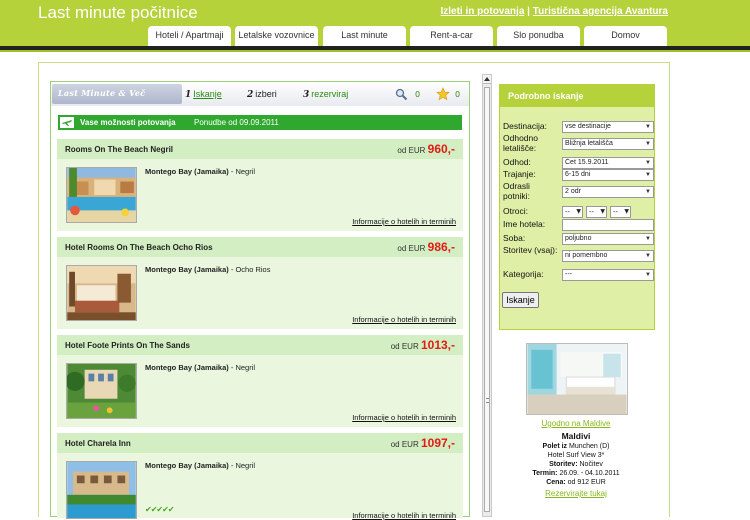 The height and width of the screenshot is (520, 750). I want to click on otroci-1-select: -- ▼, so click(572, 212).